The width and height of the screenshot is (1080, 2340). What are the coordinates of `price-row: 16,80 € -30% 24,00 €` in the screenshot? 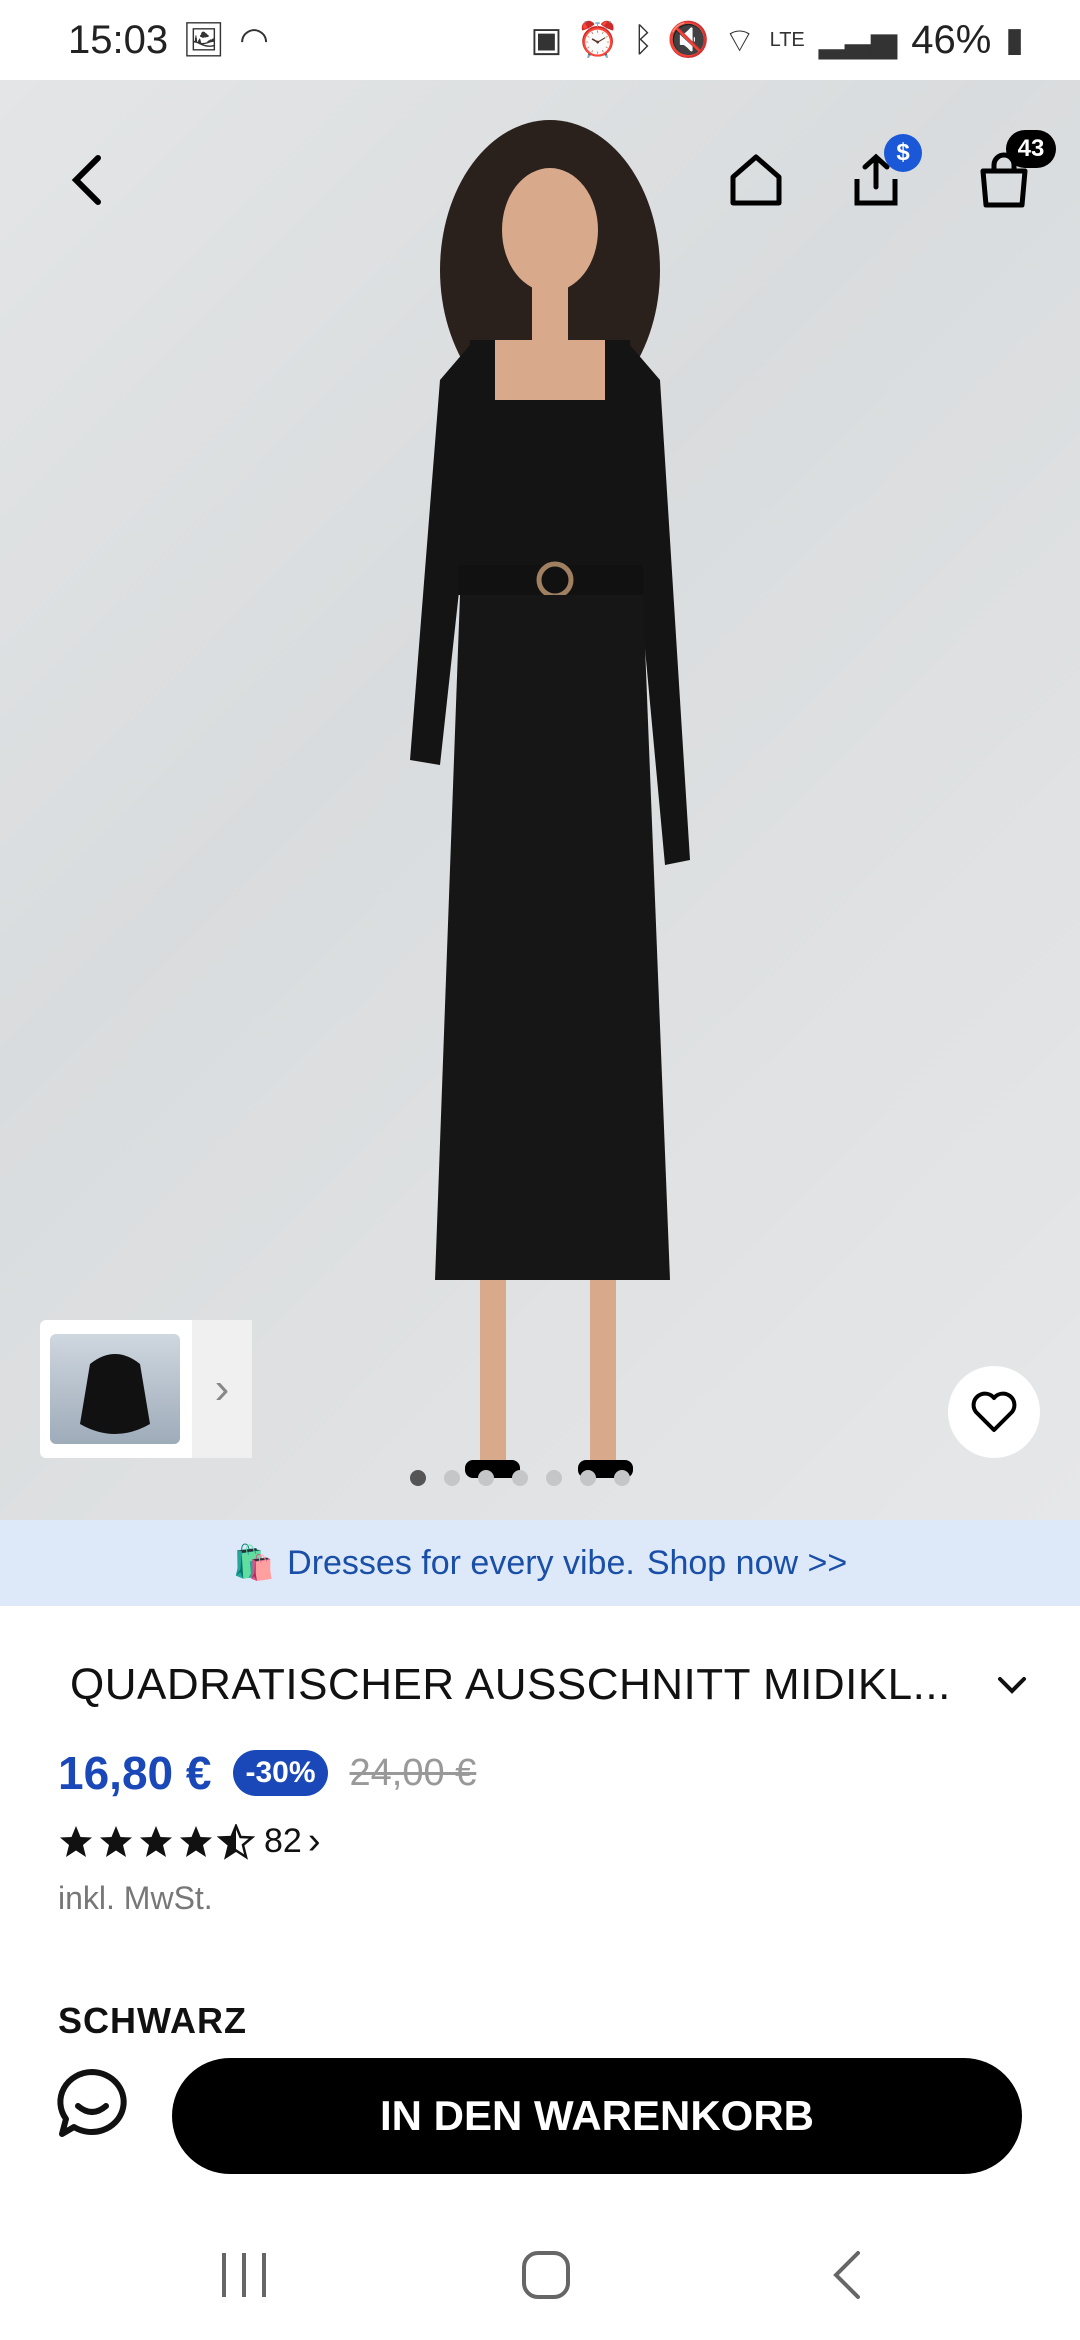 It's located at (267, 1773).